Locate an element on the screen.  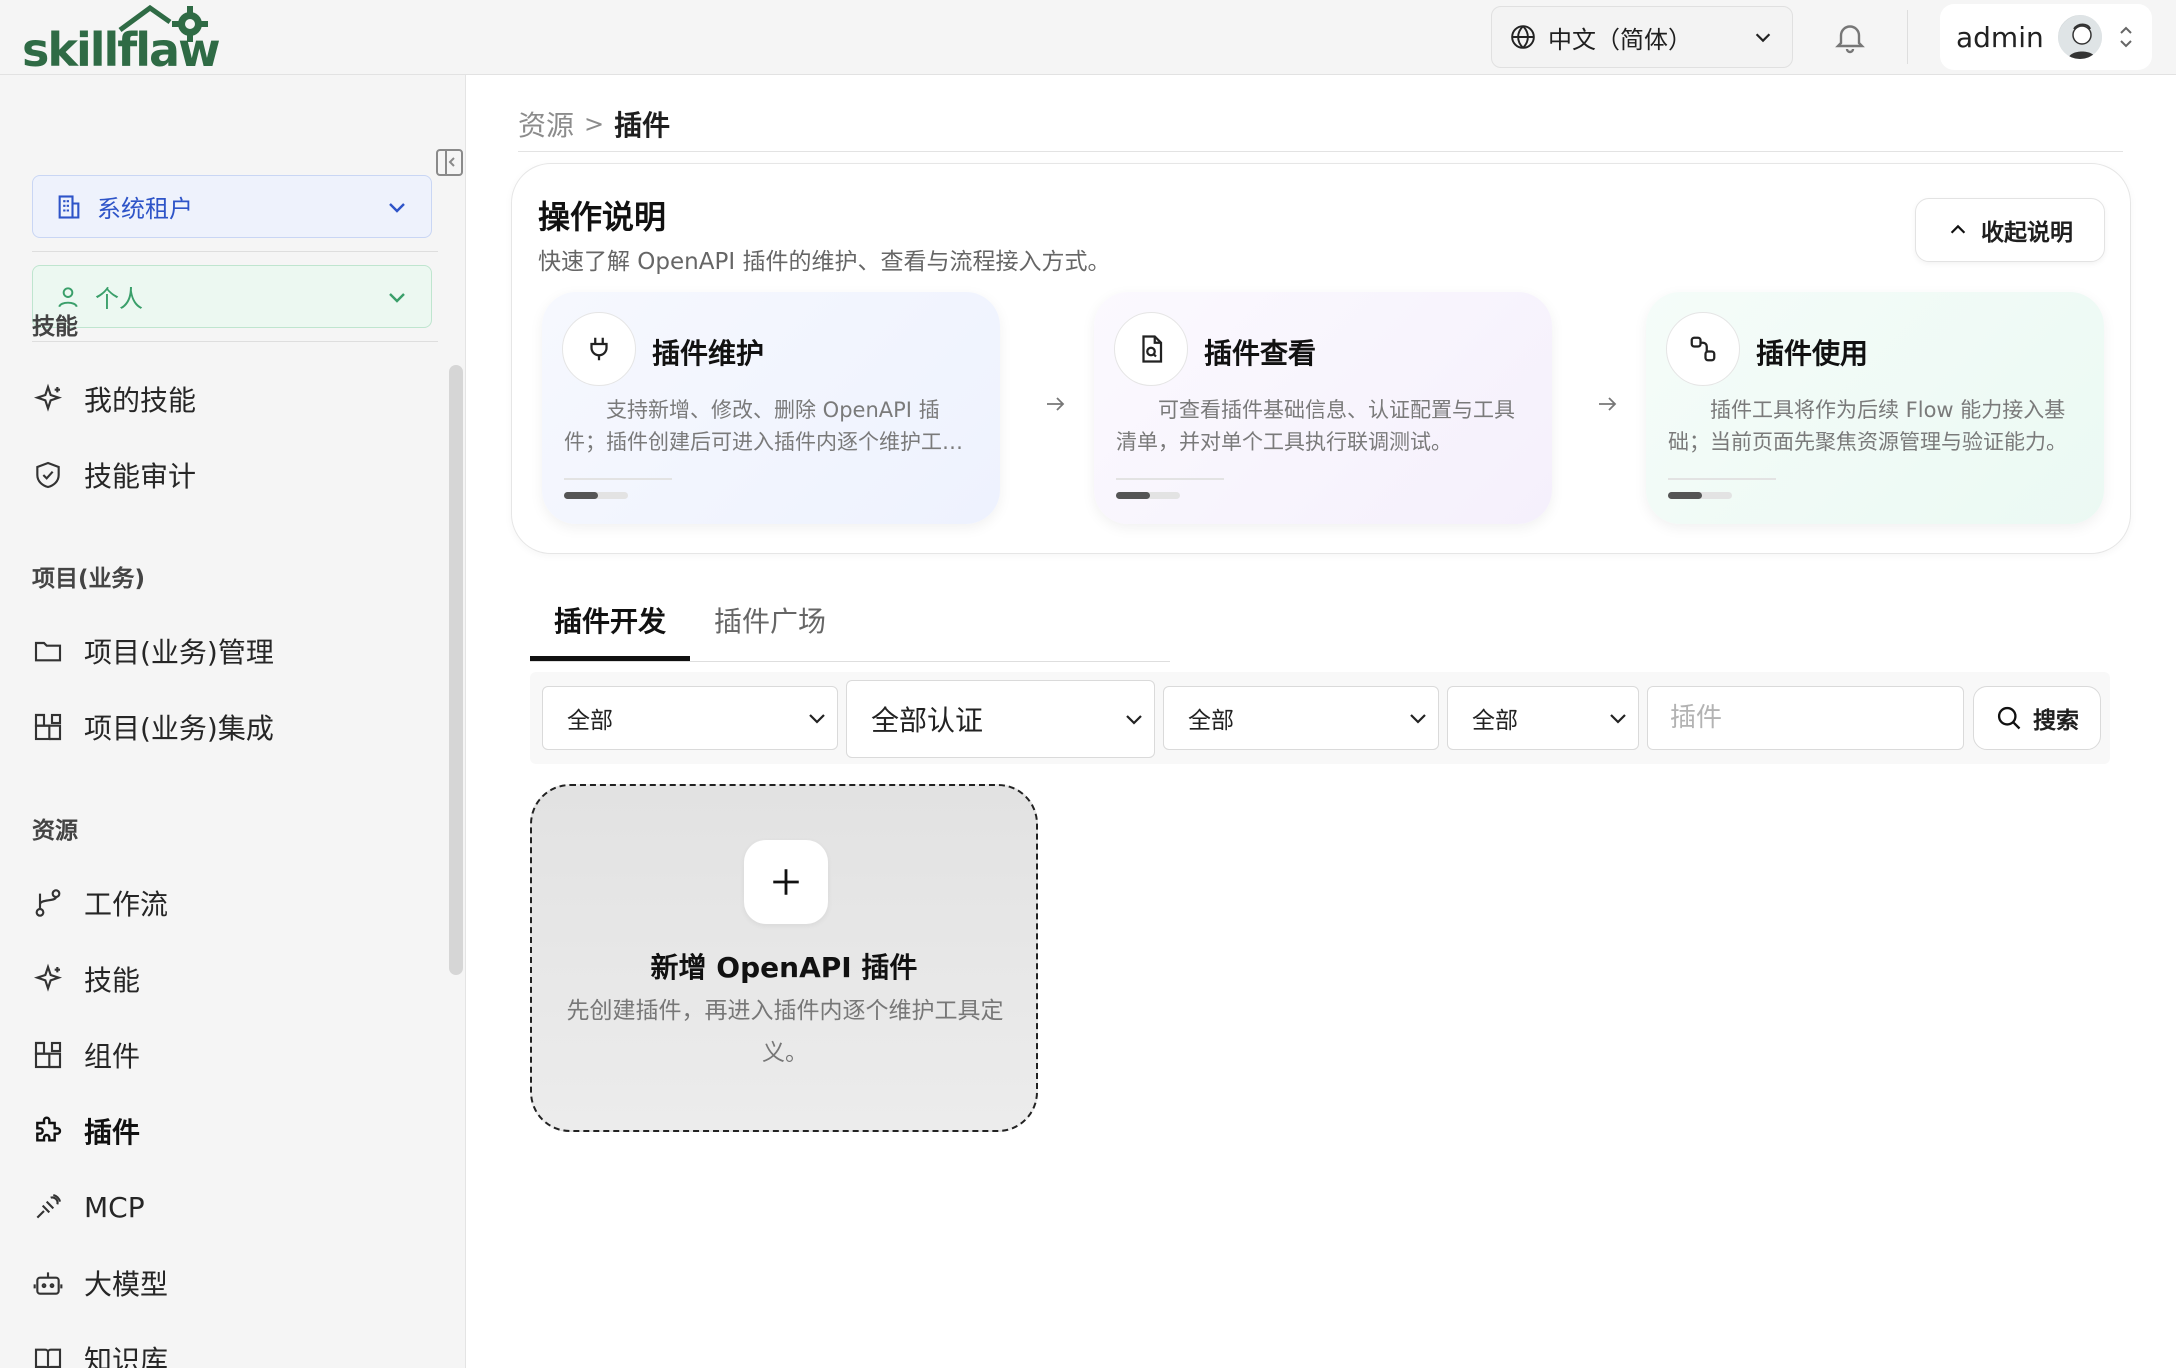
arrow-right-icon is located at coordinates (1607, 404).